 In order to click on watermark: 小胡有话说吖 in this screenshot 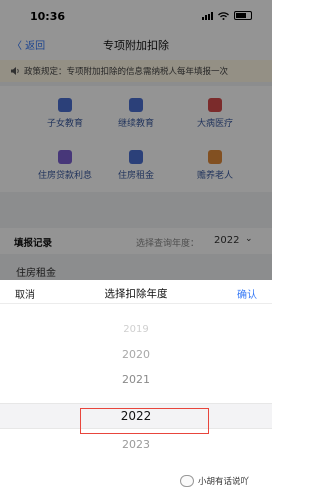, I will do `click(214, 481)`.